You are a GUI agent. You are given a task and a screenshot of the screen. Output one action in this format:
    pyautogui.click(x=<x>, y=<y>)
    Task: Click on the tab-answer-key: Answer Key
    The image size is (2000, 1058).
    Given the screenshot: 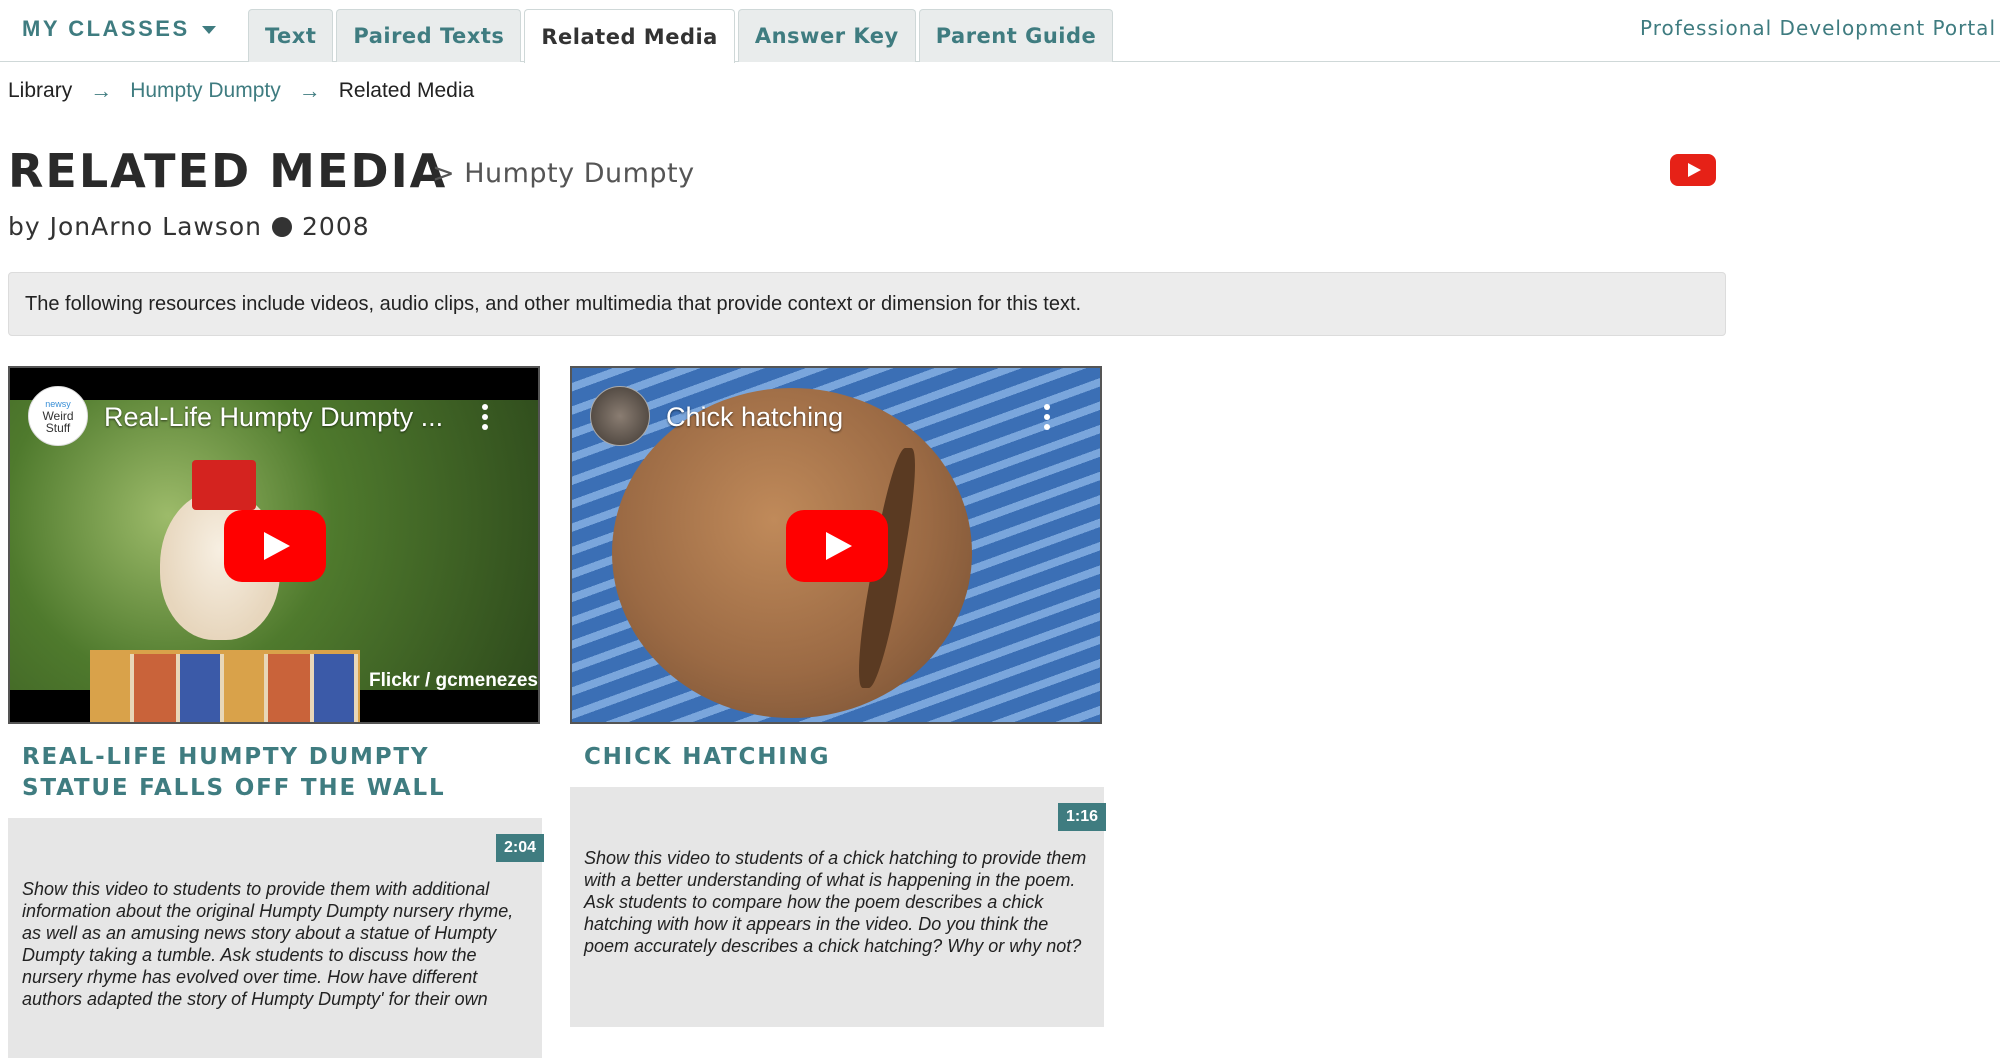 What is the action you would take?
    pyautogui.click(x=826, y=35)
    